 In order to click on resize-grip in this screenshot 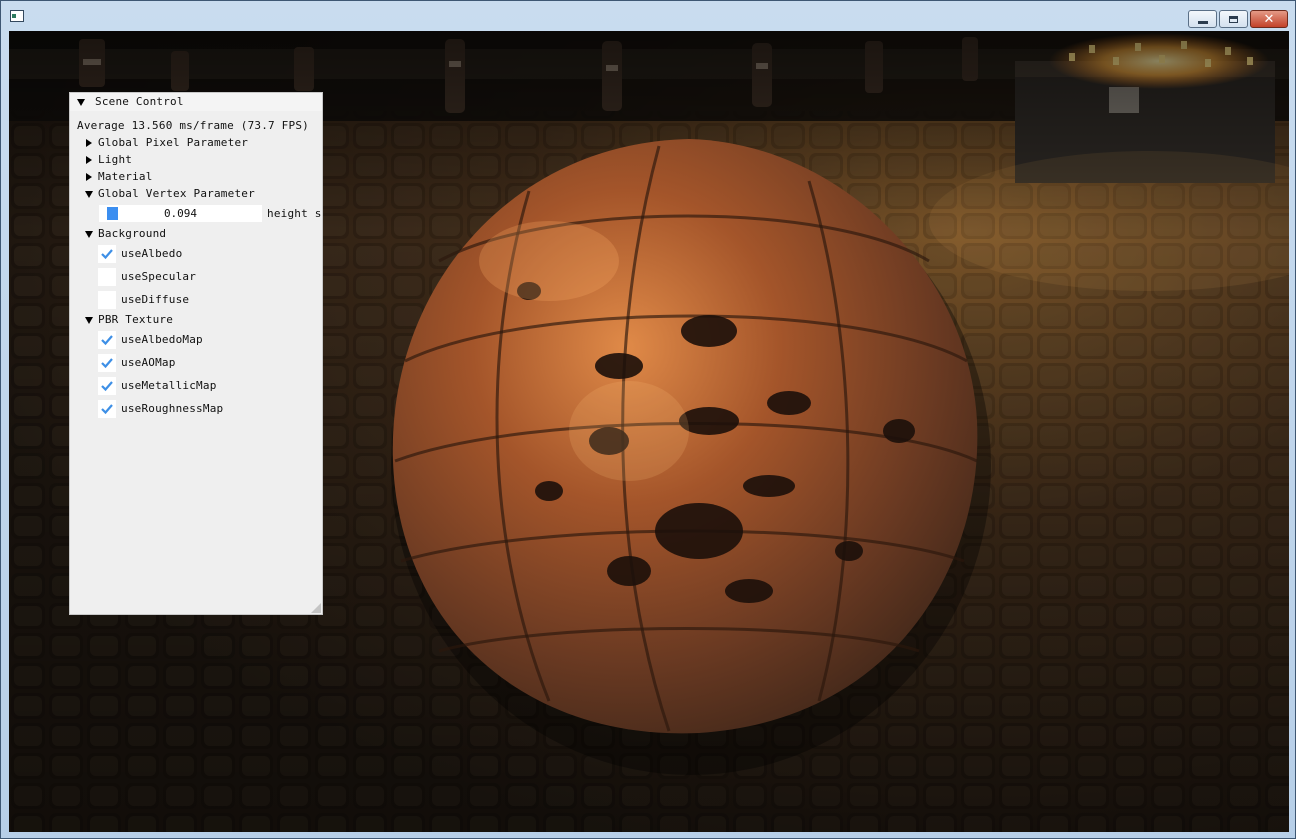, I will do `click(316, 608)`.